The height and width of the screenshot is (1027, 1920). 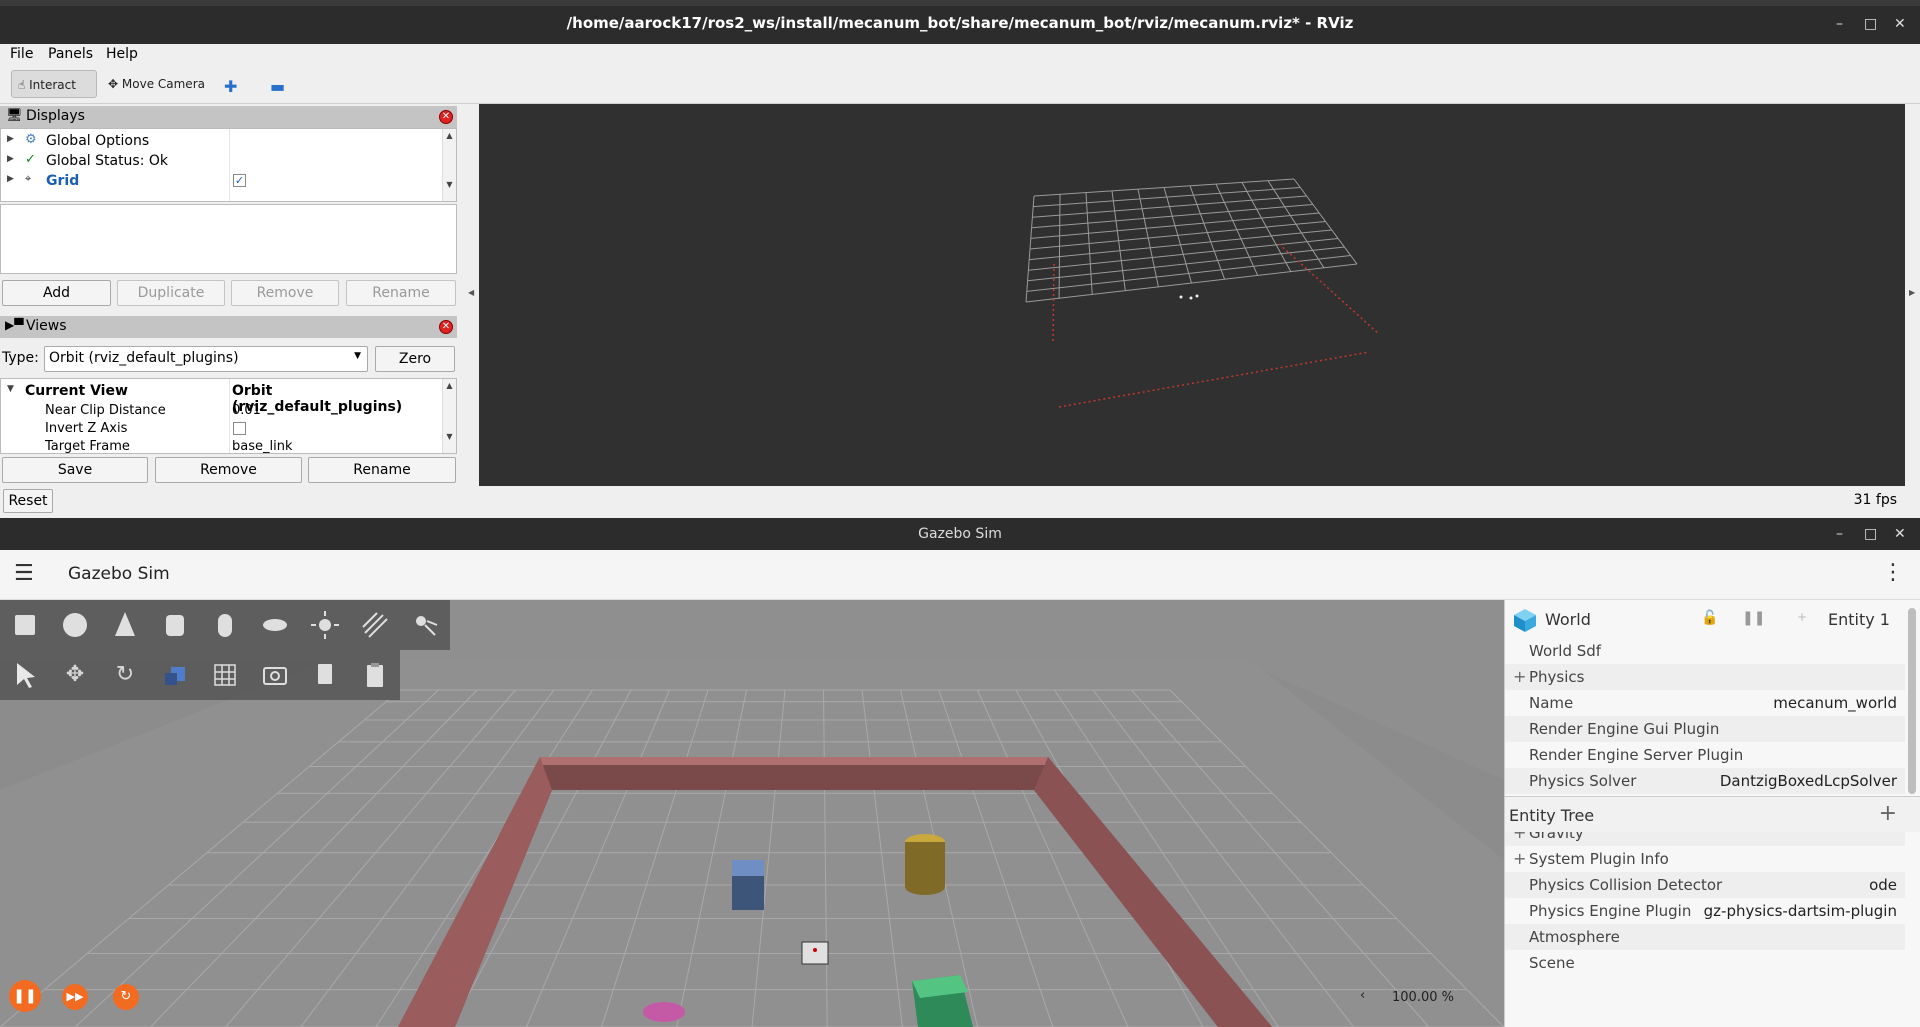 I want to click on move-camera-button: ✥ Move Camera, so click(x=156, y=84).